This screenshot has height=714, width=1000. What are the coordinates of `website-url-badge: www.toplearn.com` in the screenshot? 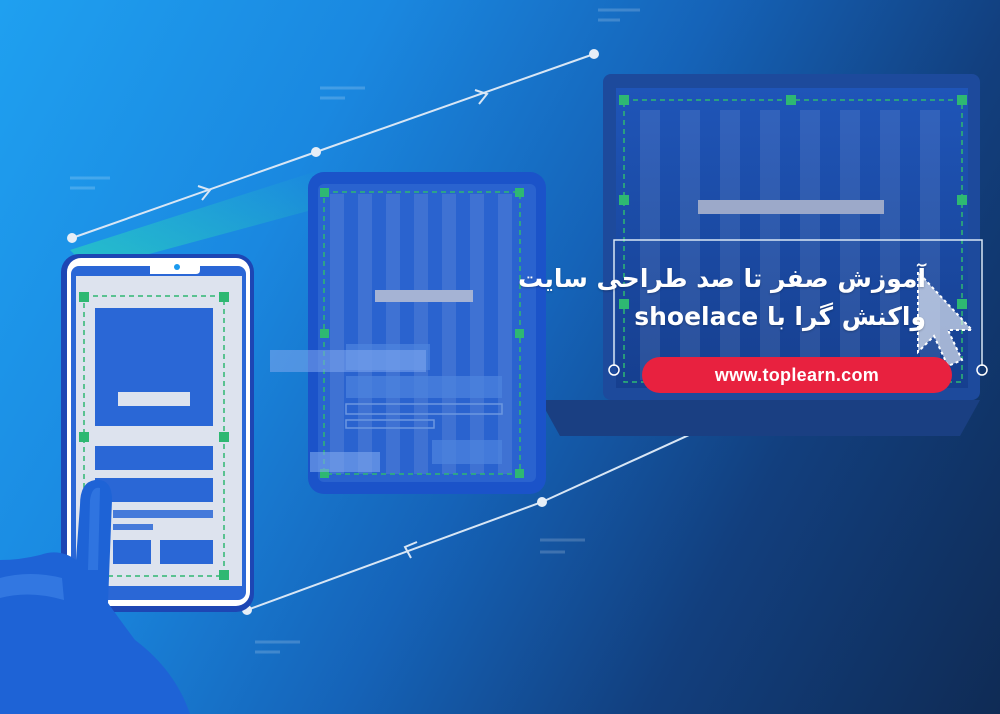 It's located at (797, 375).